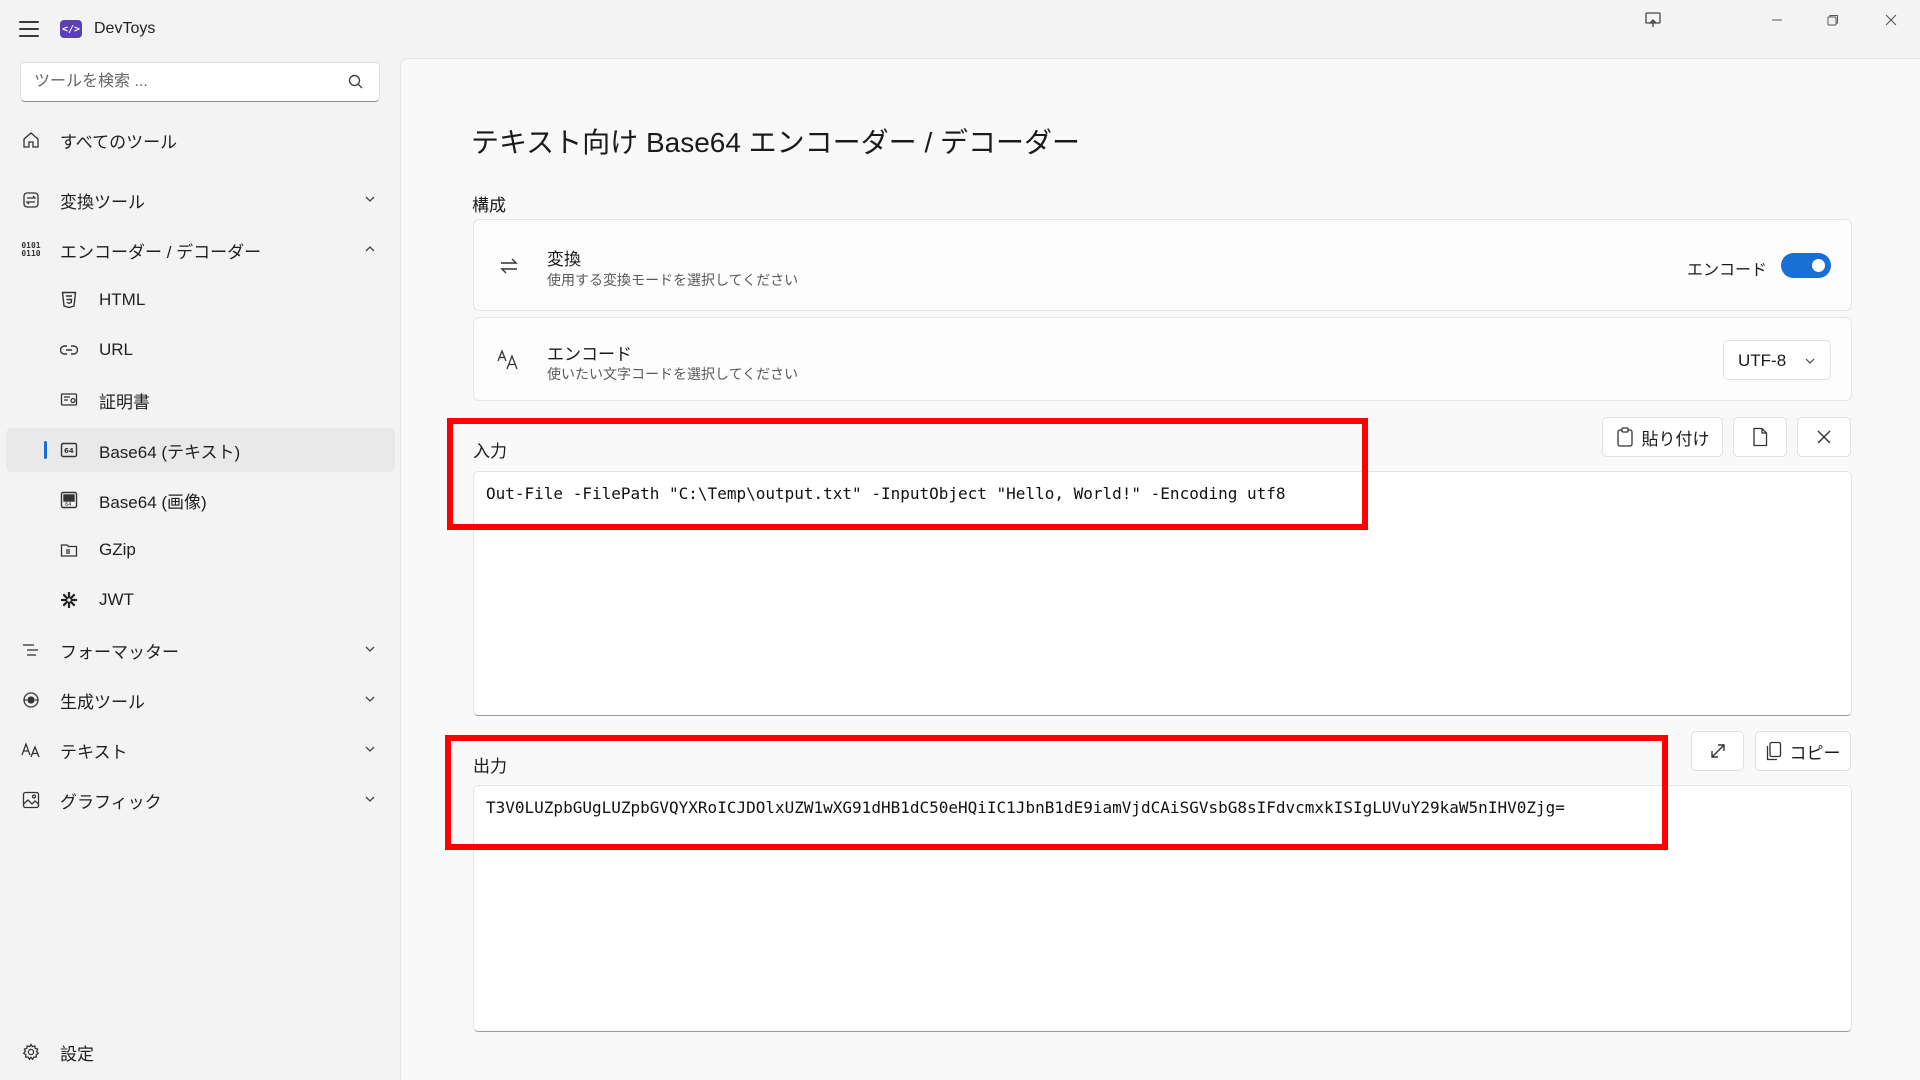 This screenshot has height=1080, width=1920. What do you see at coordinates (69, 500) in the screenshot?
I see `base64-image-icon: 64` at bounding box center [69, 500].